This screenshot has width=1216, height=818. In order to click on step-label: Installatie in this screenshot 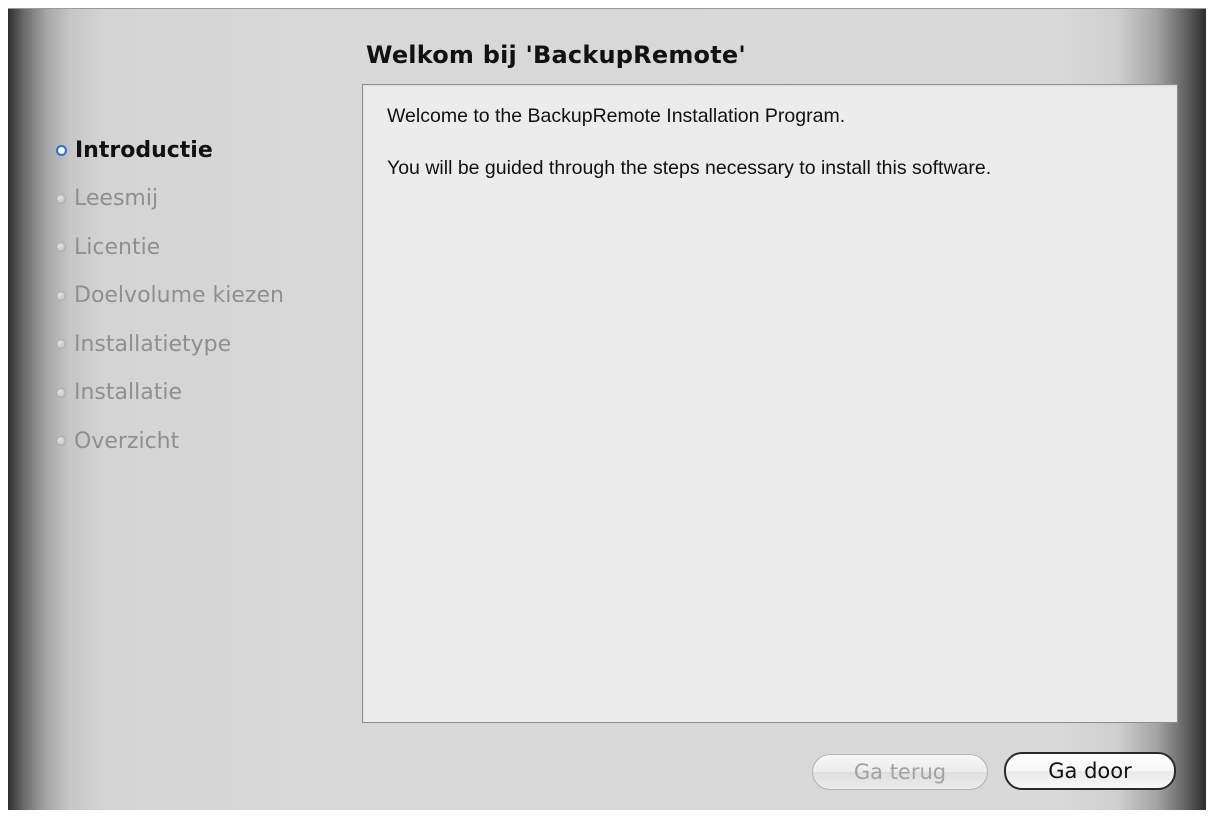, I will do `click(128, 393)`.